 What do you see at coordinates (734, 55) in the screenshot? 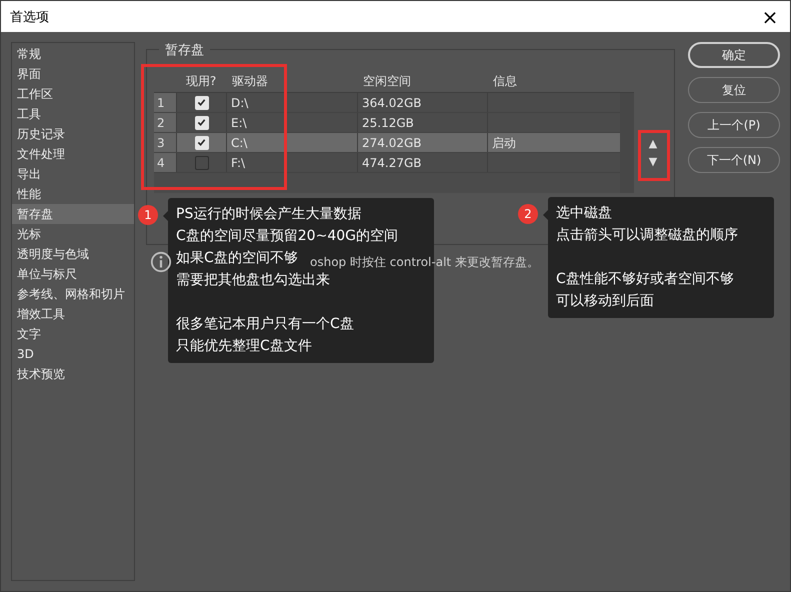
I see `dialog-button: 确定` at bounding box center [734, 55].